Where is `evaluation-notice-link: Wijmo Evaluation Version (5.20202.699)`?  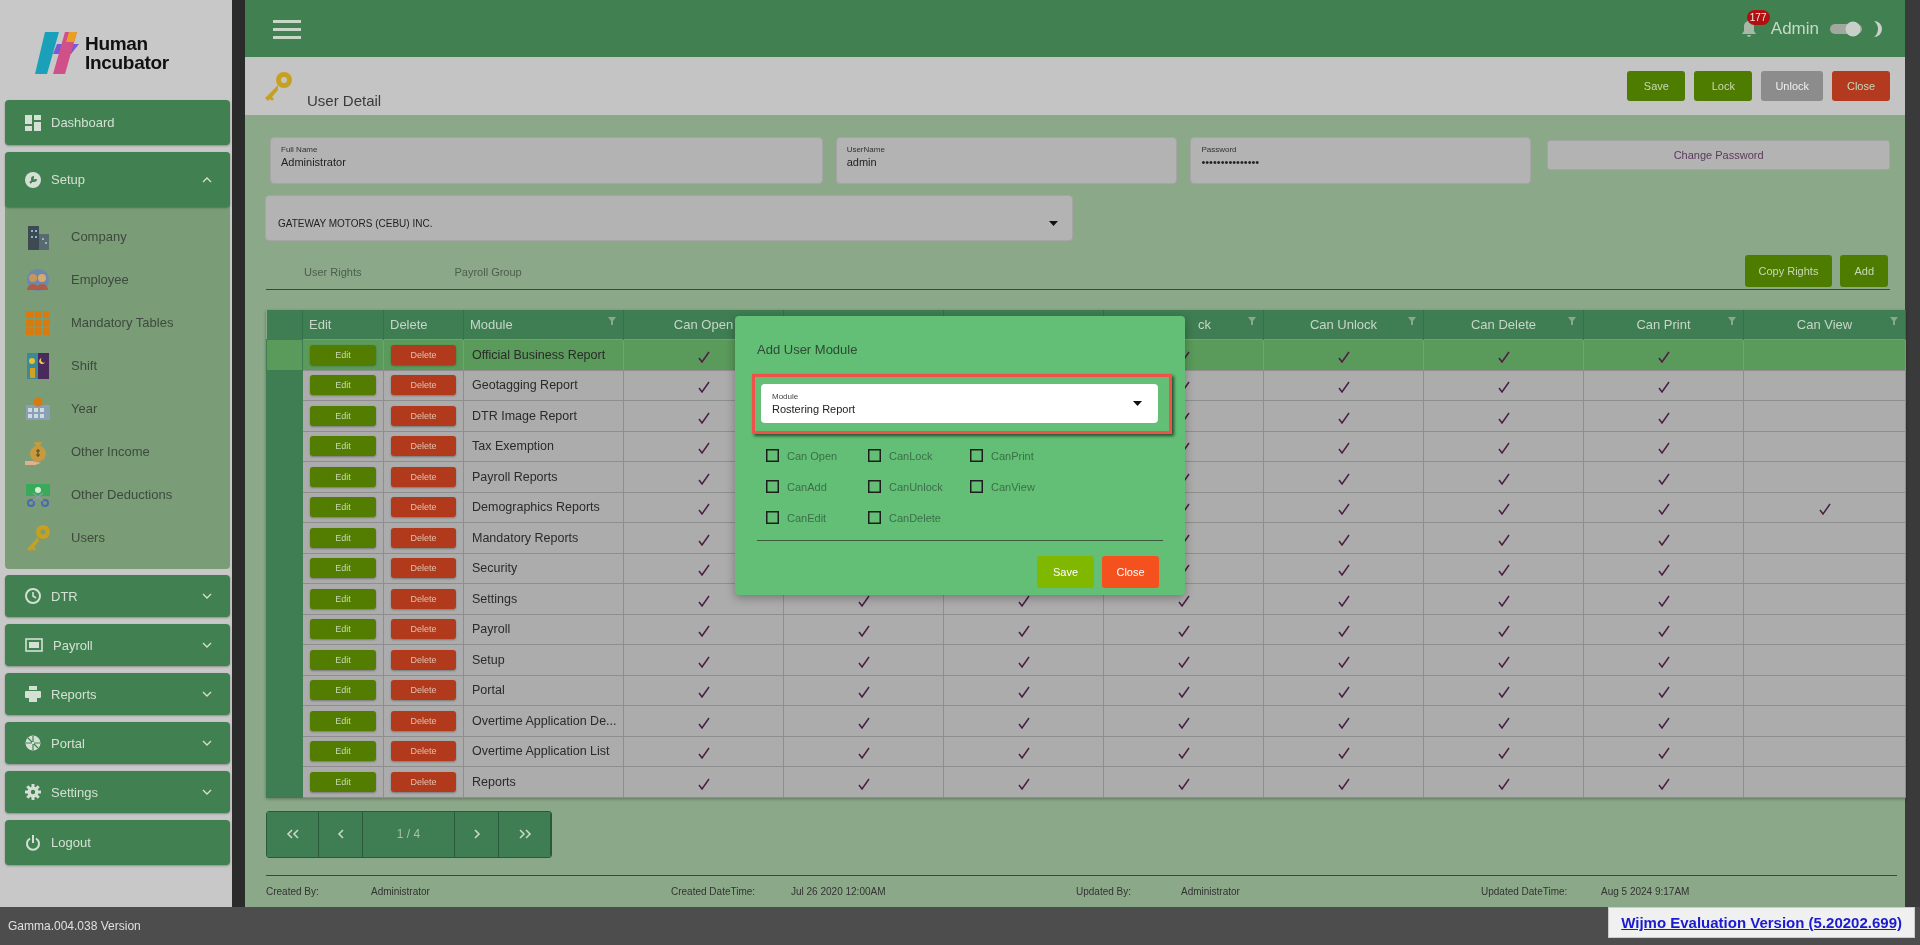 evaluation-notice-link: Wijmo Evaluation Version (5.20202.699) is located at coordinates (1761, 922).